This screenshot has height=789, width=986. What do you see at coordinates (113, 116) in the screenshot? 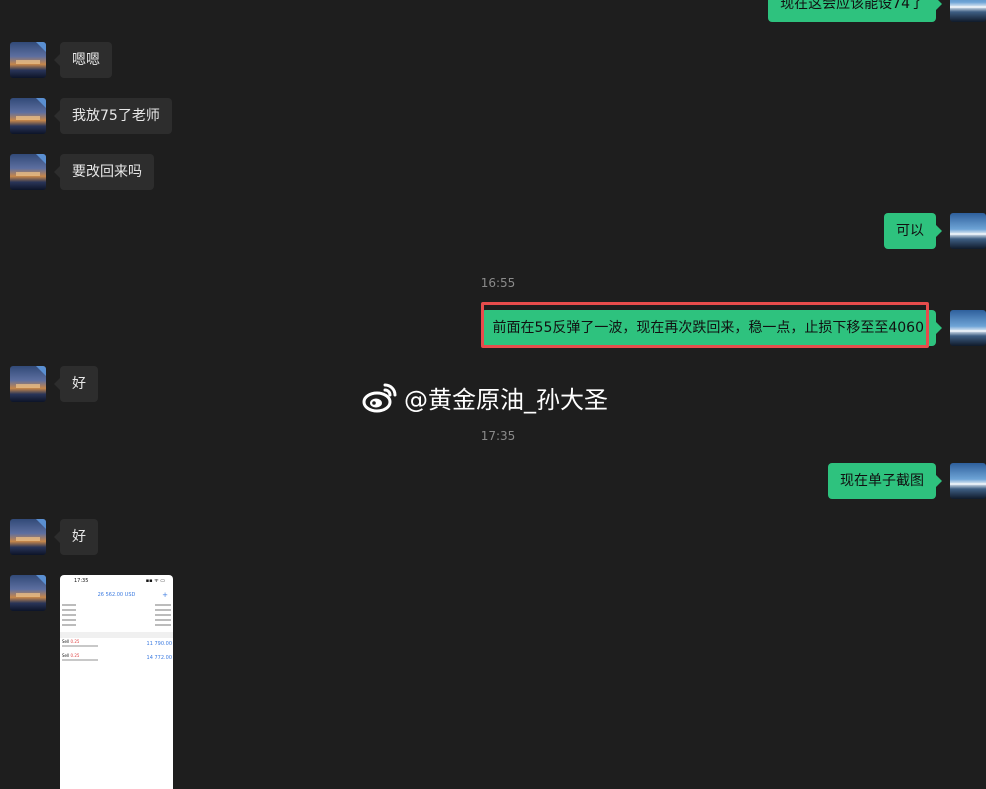
I see `message-bubble-incoming: 我放75了老师` at bounding box center [113, 116].